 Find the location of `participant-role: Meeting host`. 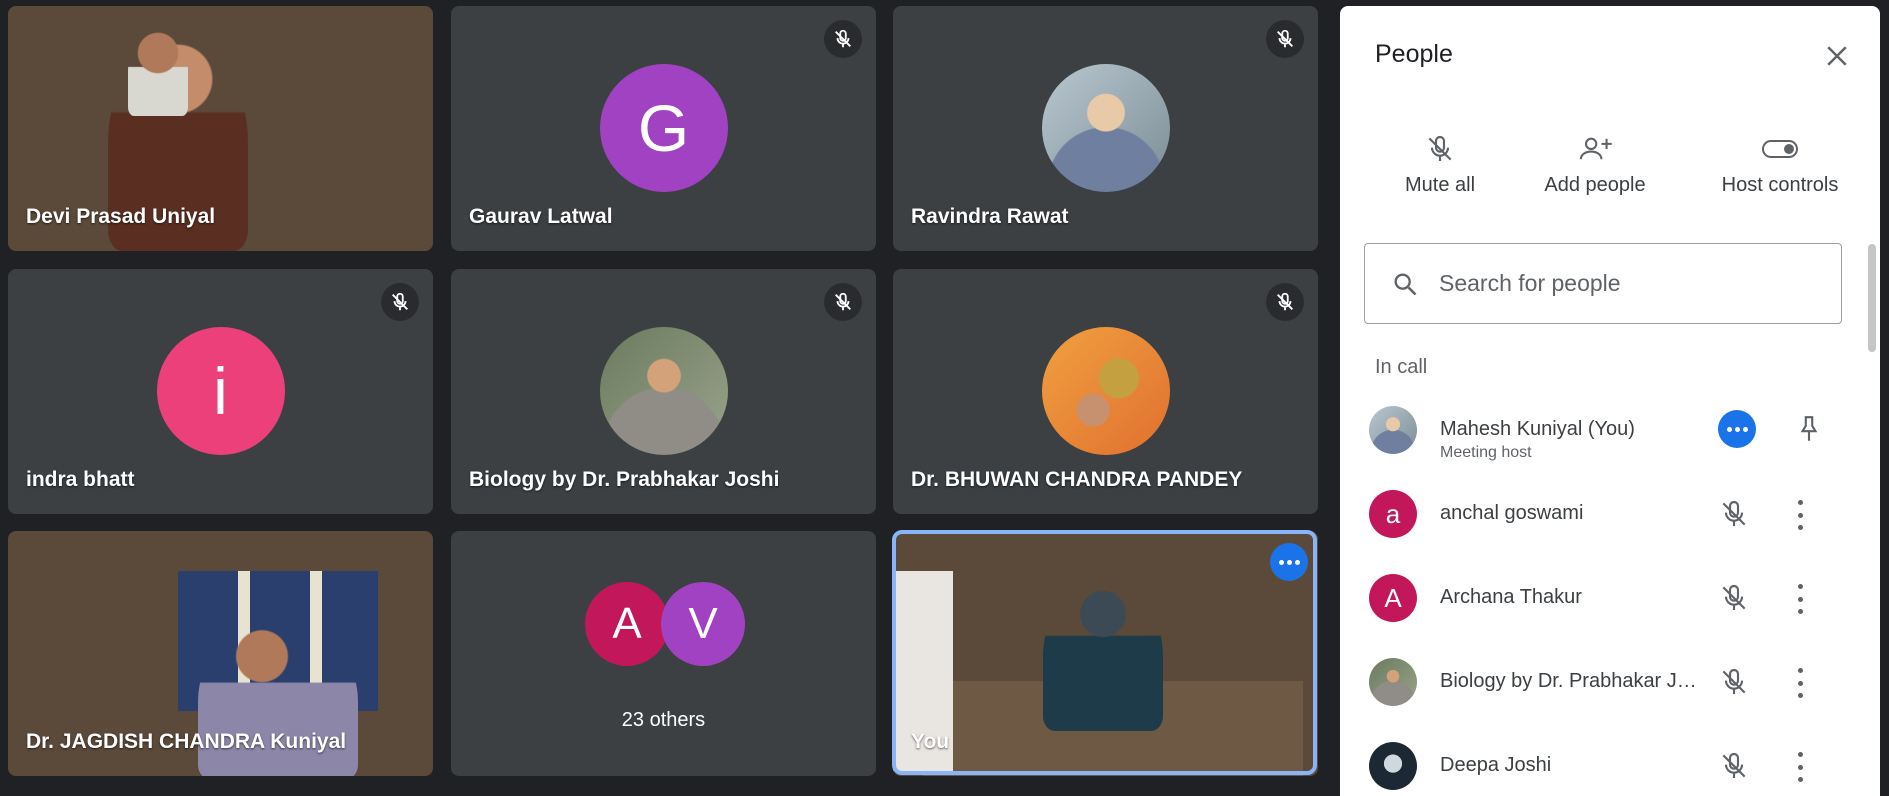

participant-role: Meeting host is located at coordinates (1486, 452).